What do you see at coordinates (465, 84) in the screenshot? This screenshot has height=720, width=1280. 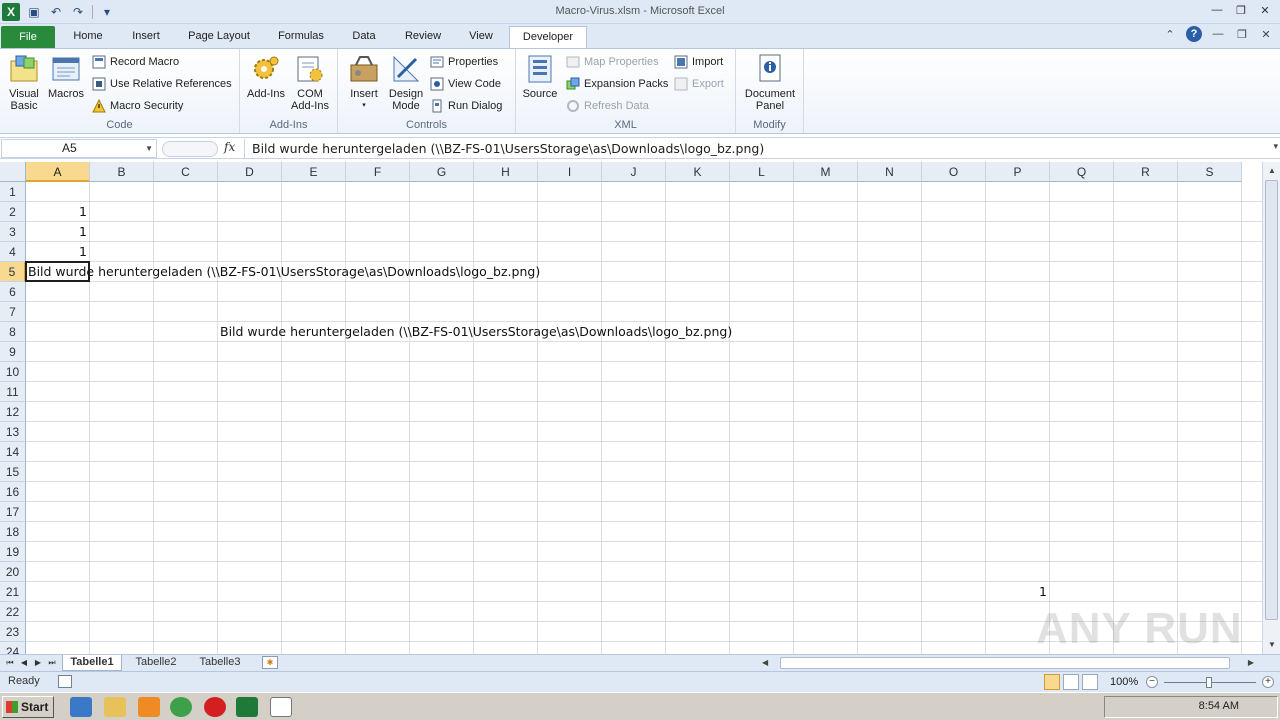 I see `view-code-button: View Code` at bounding box center [465, 84].